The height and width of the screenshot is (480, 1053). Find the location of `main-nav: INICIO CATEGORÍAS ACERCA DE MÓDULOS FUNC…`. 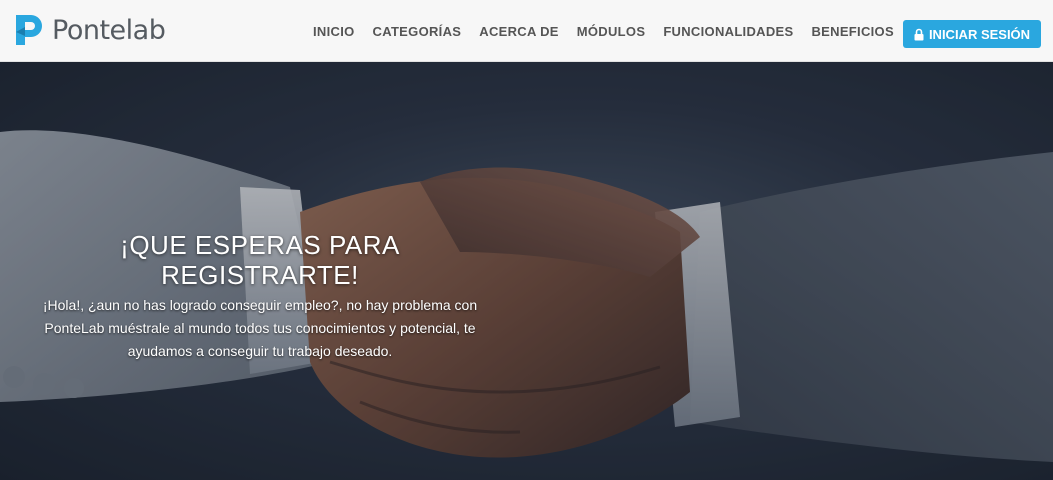

main-nav: INICIO CATEGORÍAS ACERCA DE MÓDULOS FUNC… is located at coordinates (603, 31).